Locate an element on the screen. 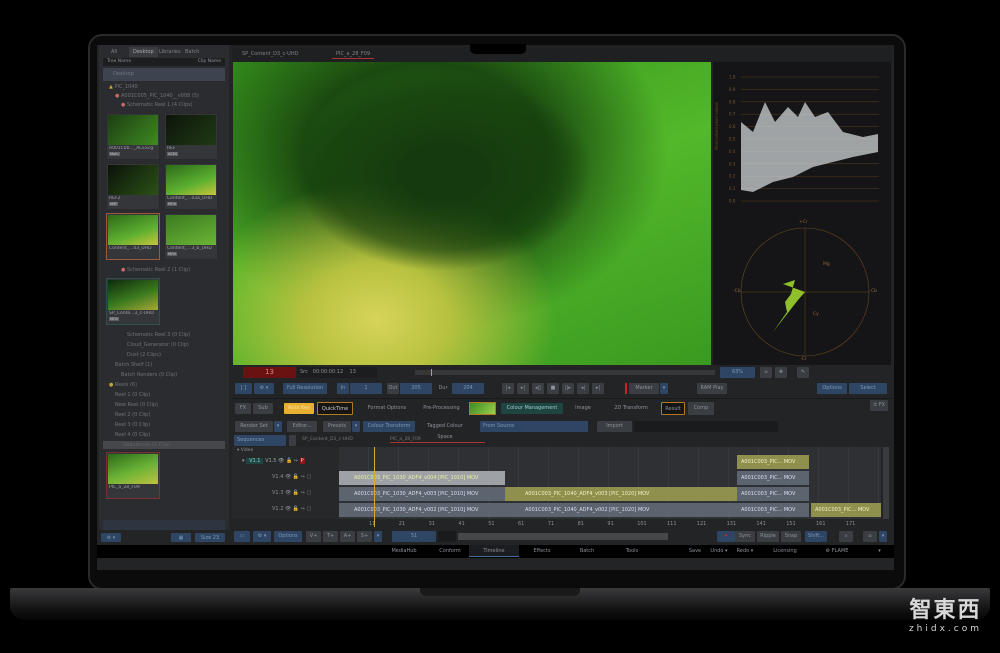 The width and height of the screenshot is (1000, 653). track-header-v12: V1.2 👁 🔓 ↪ ▢ is located at coordinates (291, 509).